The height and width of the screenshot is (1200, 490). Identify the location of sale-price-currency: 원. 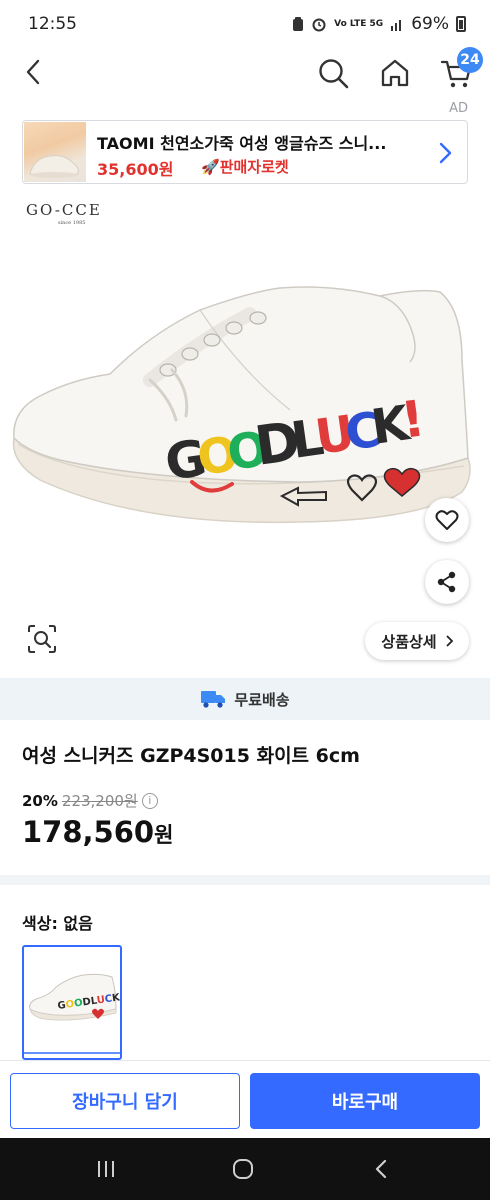
(164, 835).